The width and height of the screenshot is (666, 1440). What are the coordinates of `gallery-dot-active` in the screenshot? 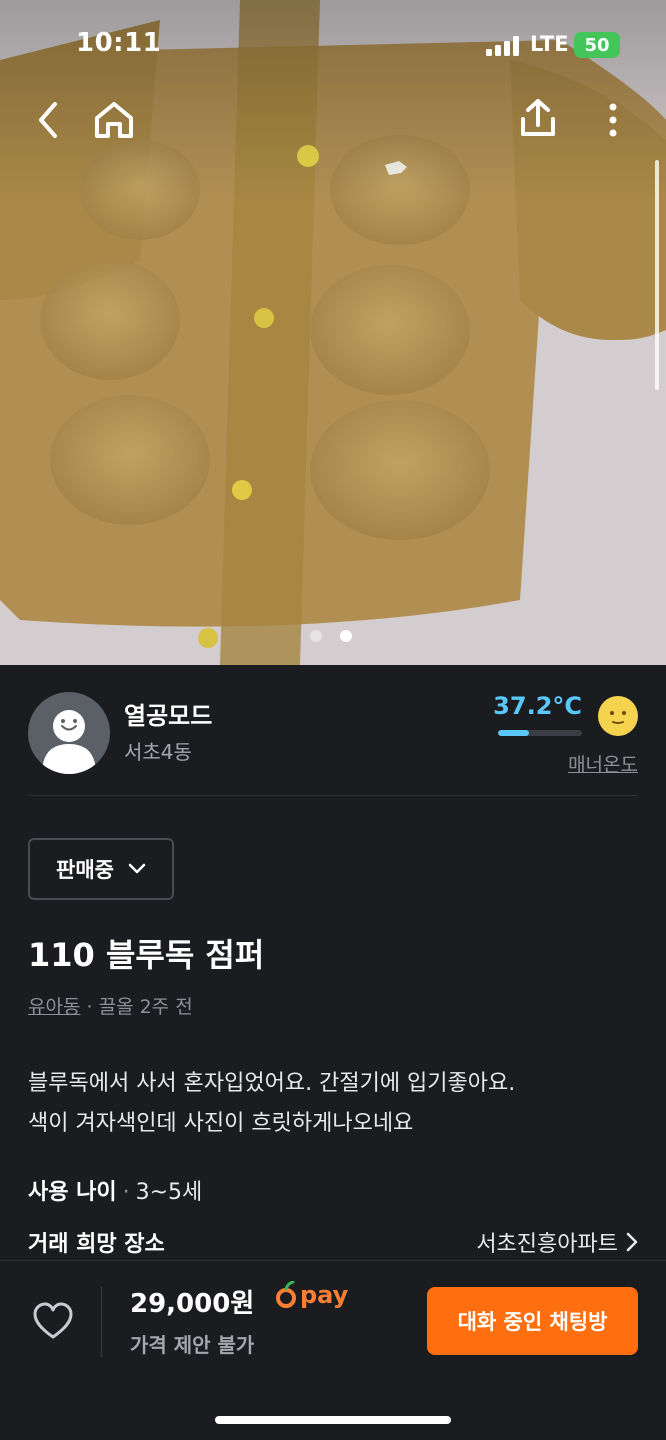 It's located at (346, 636).